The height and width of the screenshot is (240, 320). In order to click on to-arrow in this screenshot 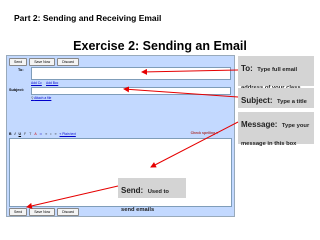, I will do `click(190, 71)`.